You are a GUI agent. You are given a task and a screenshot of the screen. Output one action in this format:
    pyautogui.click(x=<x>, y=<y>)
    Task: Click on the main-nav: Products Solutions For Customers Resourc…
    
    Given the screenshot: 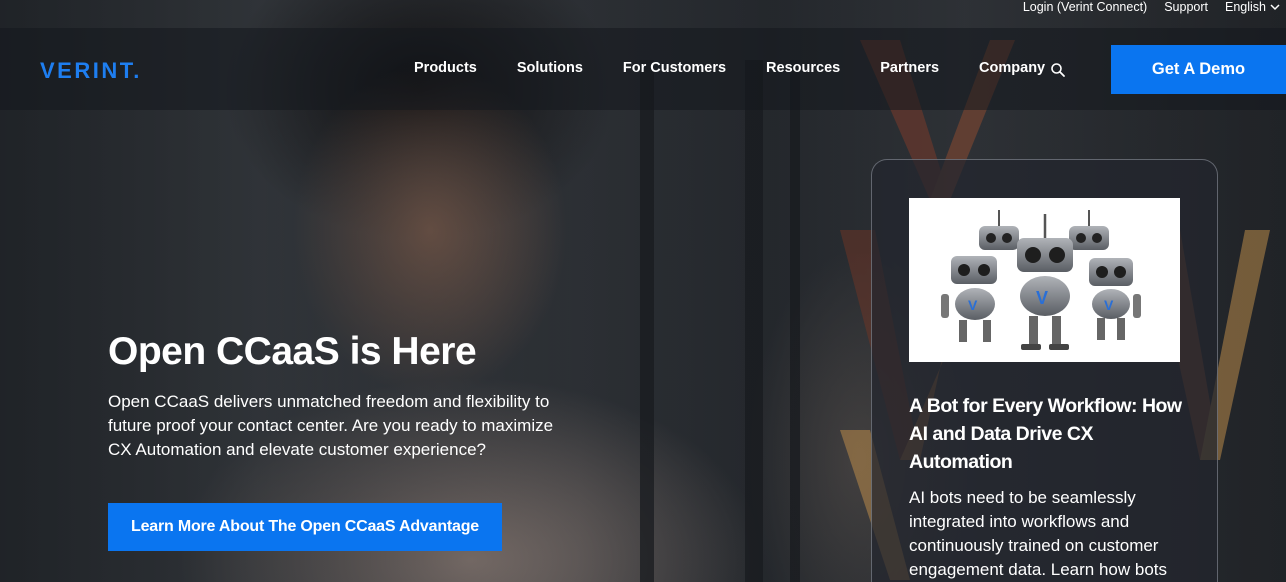 What is the action you would take?
    pyautogui.click(x=749, y=68)
    